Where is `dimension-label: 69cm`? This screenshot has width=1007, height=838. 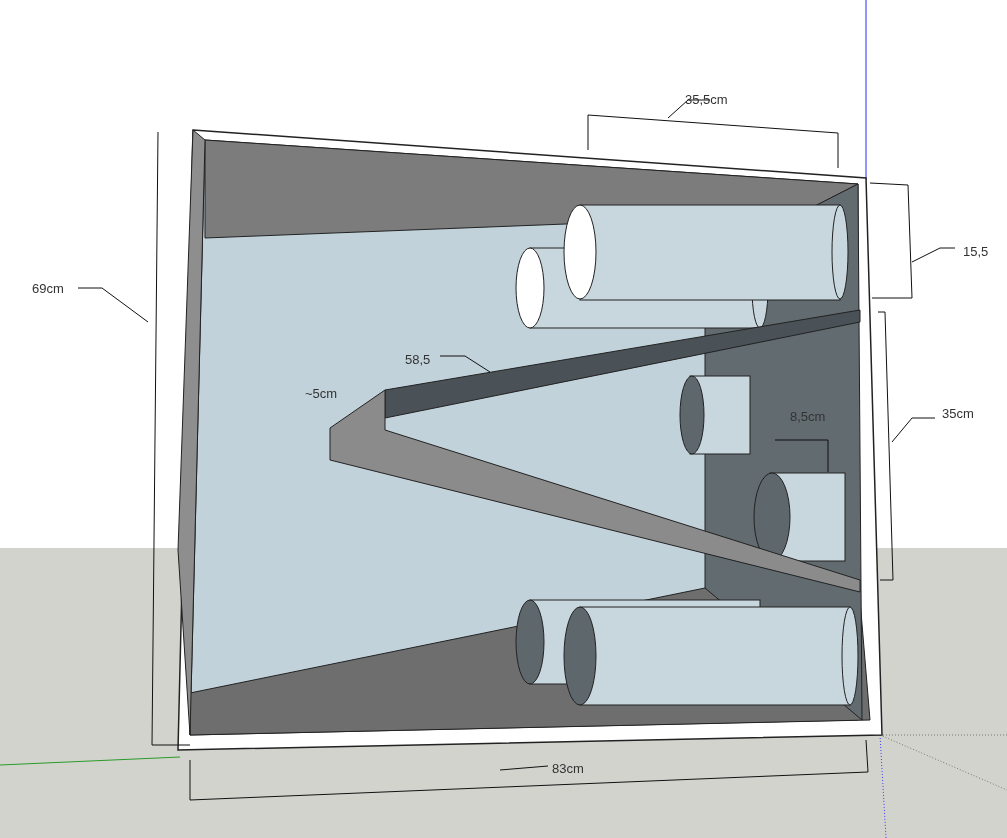
dimension-label: 69cm is located at coordinates (48, 288).